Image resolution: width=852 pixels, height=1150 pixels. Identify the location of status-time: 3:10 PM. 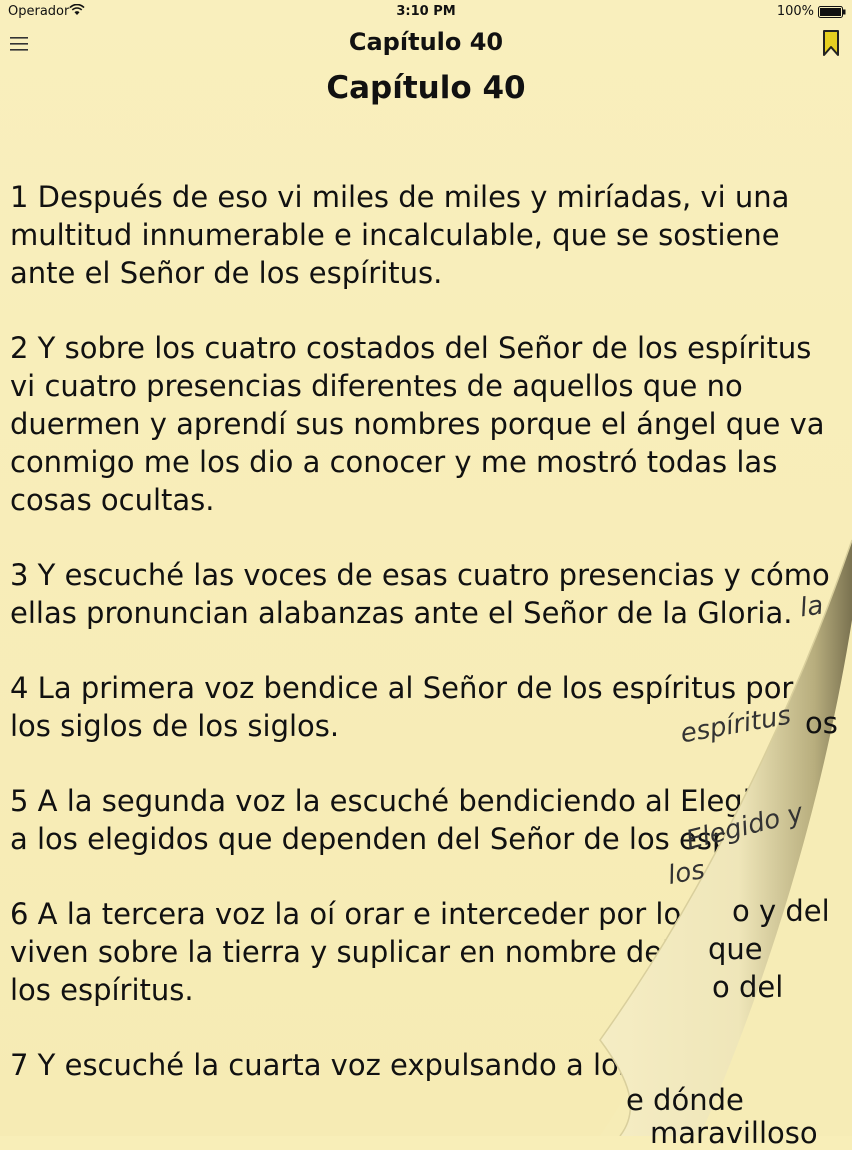
(426, 11).